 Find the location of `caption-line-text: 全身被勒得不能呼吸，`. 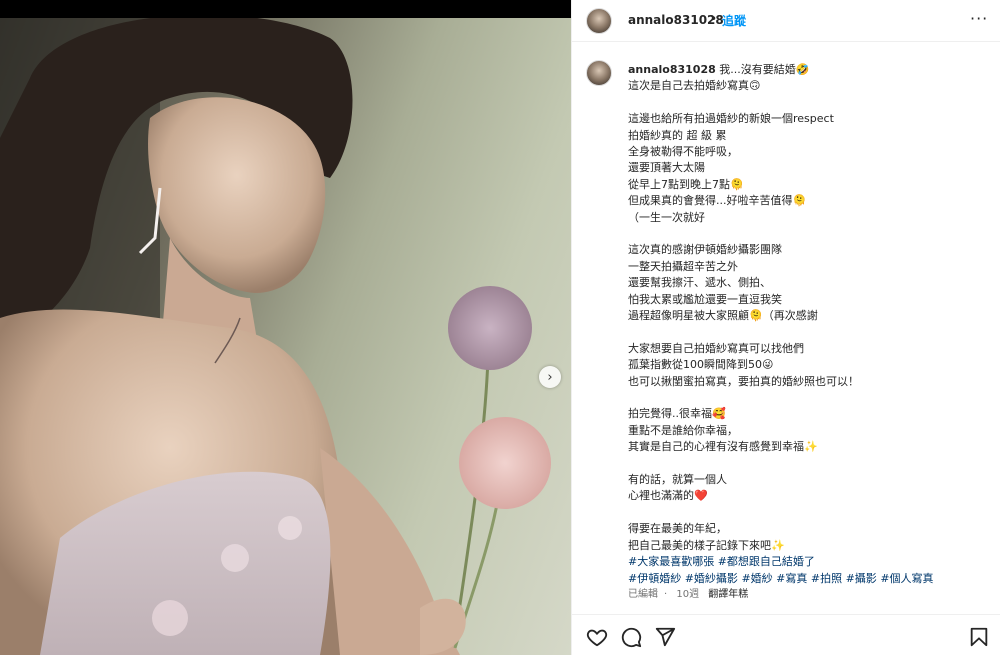

caption-line-text: 全身被勒得不能呼吸， is located at coordinates (683, 152).